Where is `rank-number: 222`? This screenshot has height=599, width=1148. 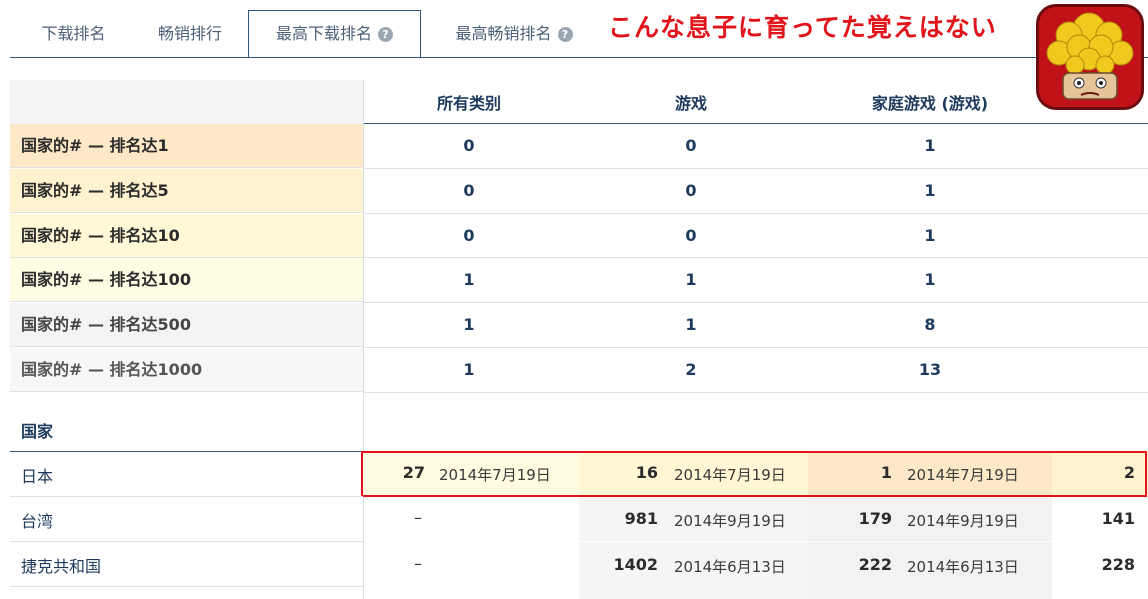
rank-number: 222 is located at coordinates (875, 564).